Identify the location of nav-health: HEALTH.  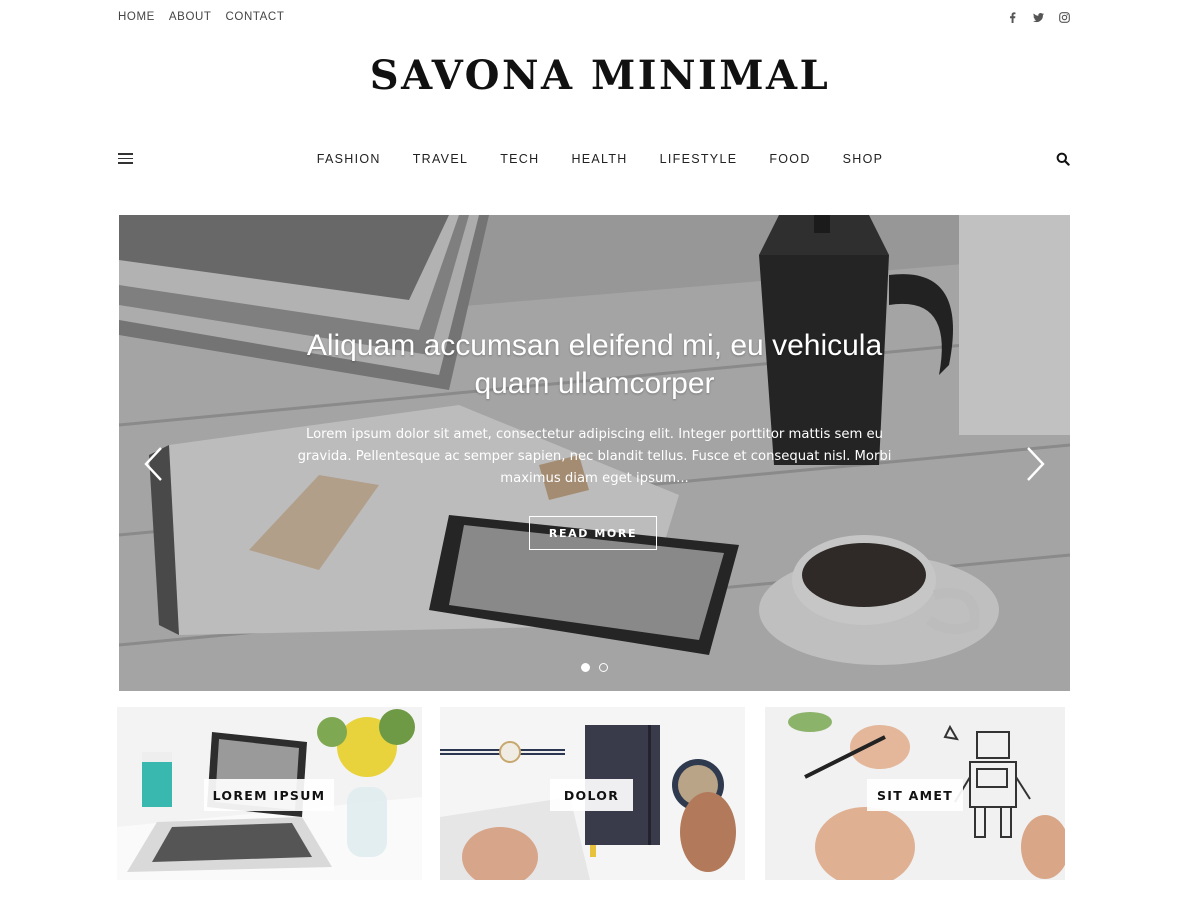
(599, 159).